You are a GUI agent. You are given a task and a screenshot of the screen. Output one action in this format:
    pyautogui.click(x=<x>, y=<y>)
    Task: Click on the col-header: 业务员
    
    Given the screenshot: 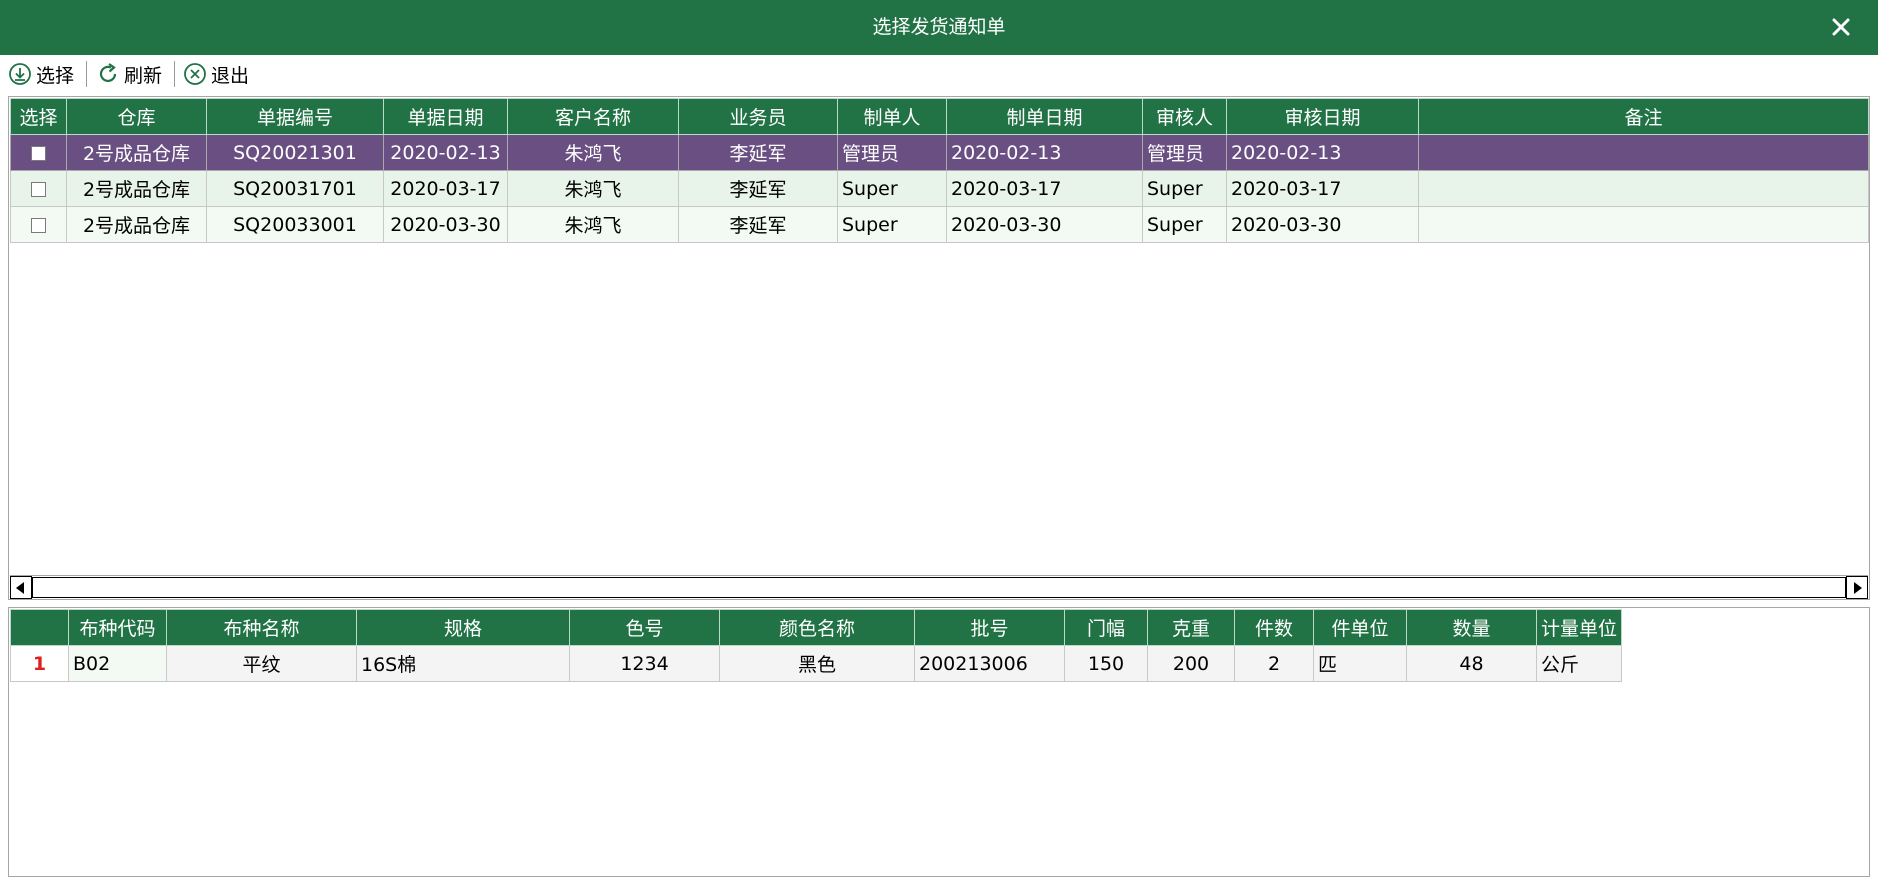 What is the action you would take?
    pyautogui.click(x=758, y=116)
    